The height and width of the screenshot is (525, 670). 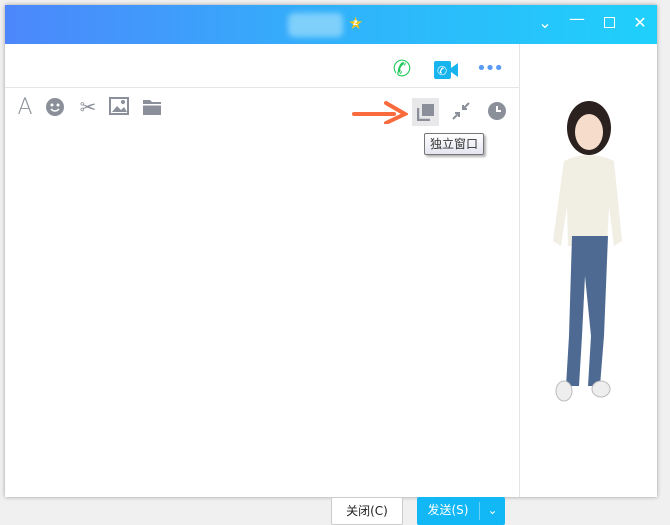 What do you see at coordinates (356, 24) in the screenshot?
I see `qq-vip-star-icon: ★ z` at bounding box center [356, 24].